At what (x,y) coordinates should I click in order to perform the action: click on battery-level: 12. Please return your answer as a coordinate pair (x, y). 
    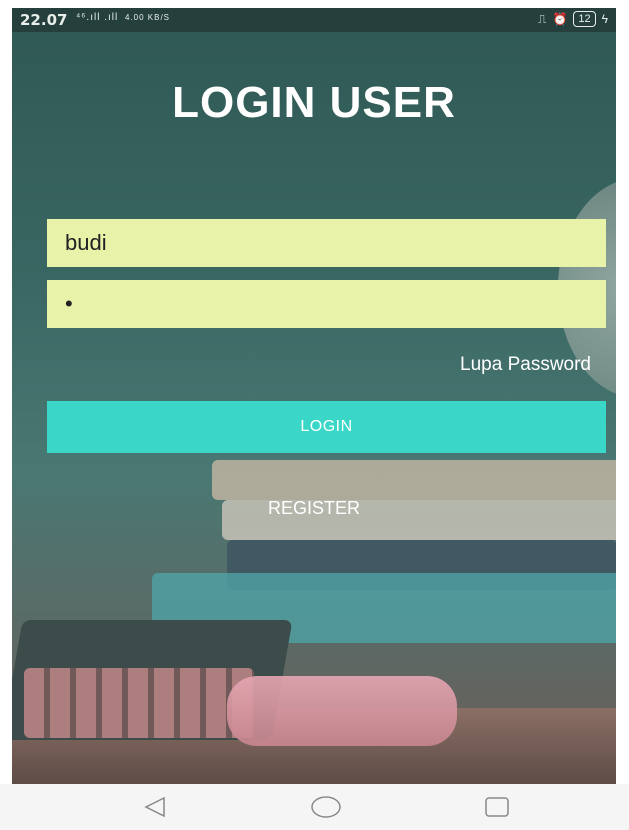
    Looking at the image, I should click on (584, 19).